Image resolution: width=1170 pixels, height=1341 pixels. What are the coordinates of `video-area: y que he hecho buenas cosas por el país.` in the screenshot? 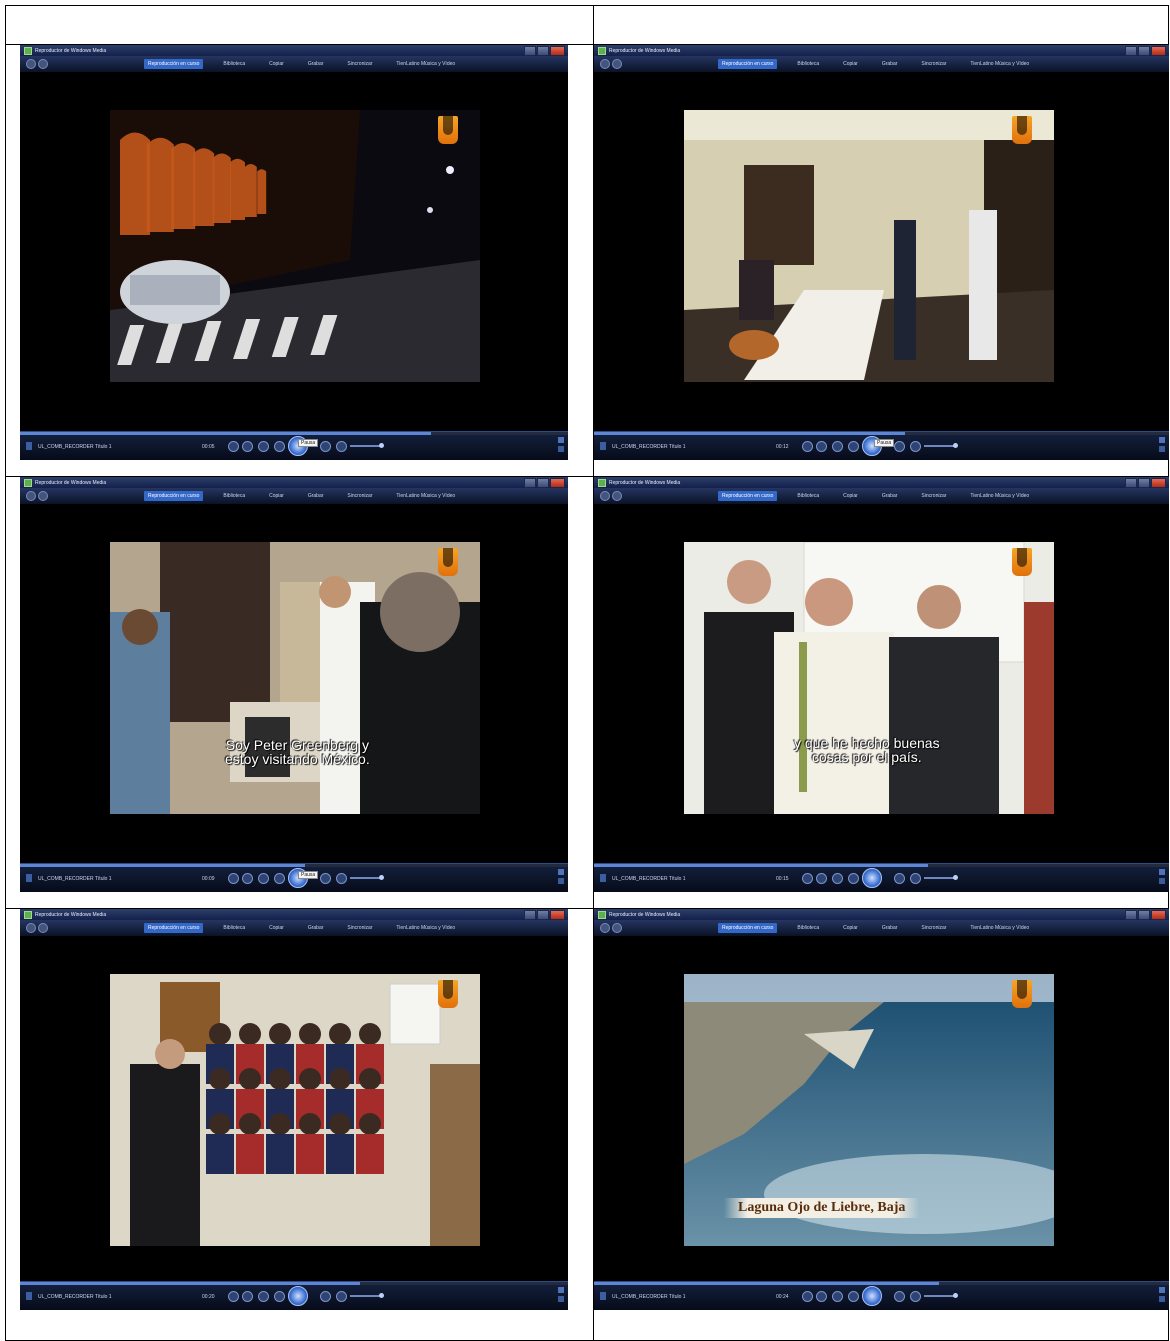 It's located at (881, 684).